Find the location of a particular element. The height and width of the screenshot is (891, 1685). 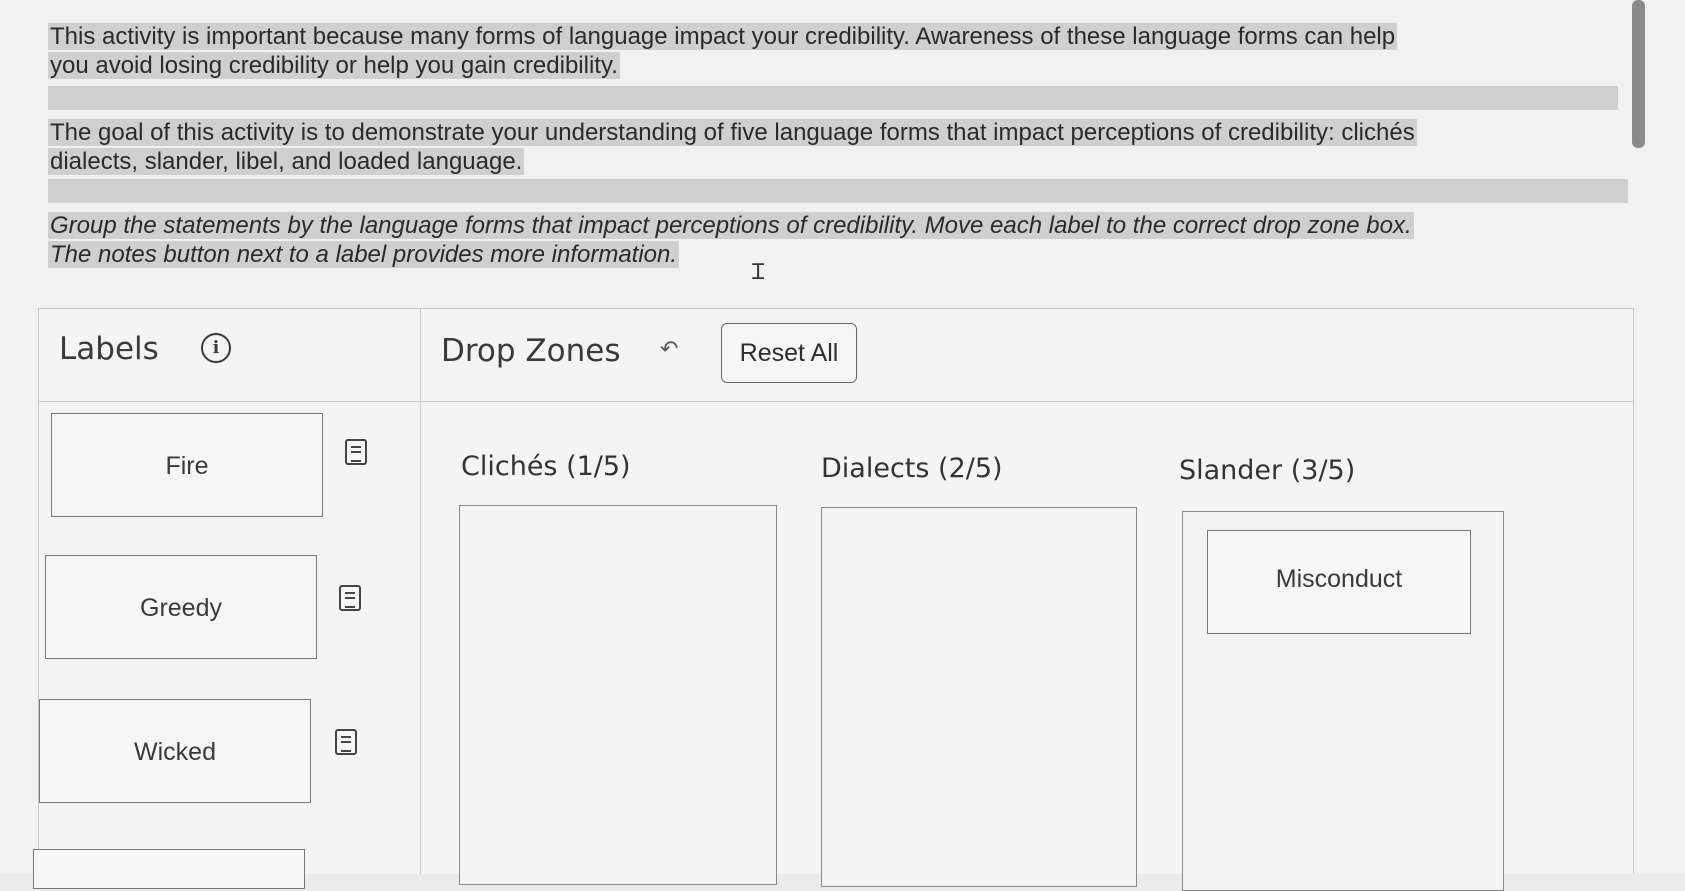

label-card-wicked: Wicked is located at coordinates (175, 751).